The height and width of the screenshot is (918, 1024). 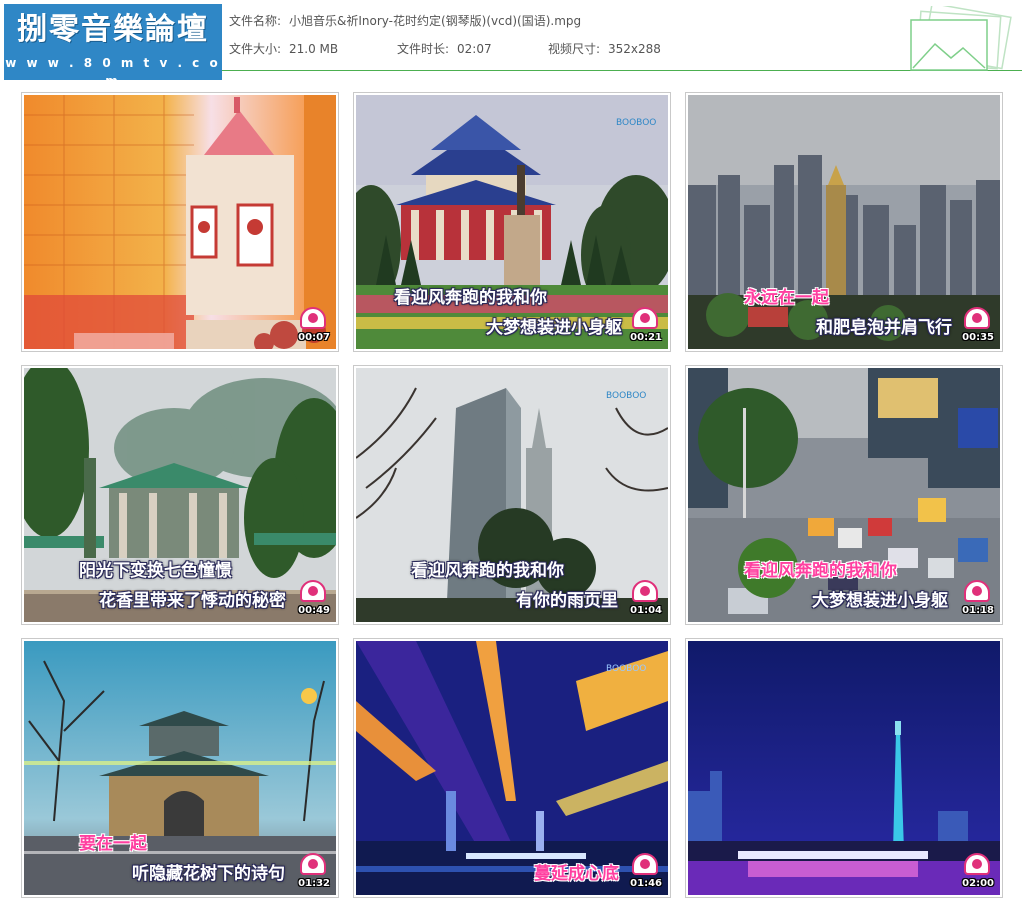 What do you see at coordinates (646, 883) in the screenshot?
I see `timestamp: 01:46` at bounding box center [646, 883].